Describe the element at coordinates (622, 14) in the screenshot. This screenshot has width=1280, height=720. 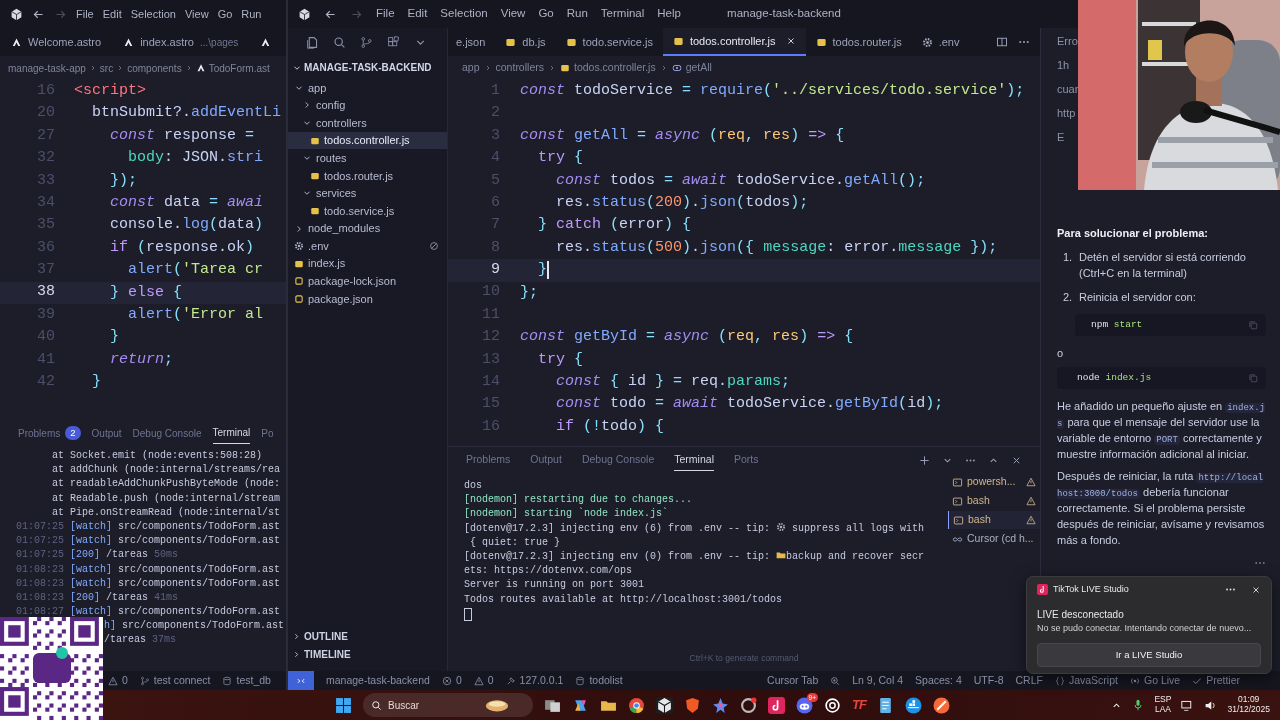
I see `menu-item: Terminal` at that location.